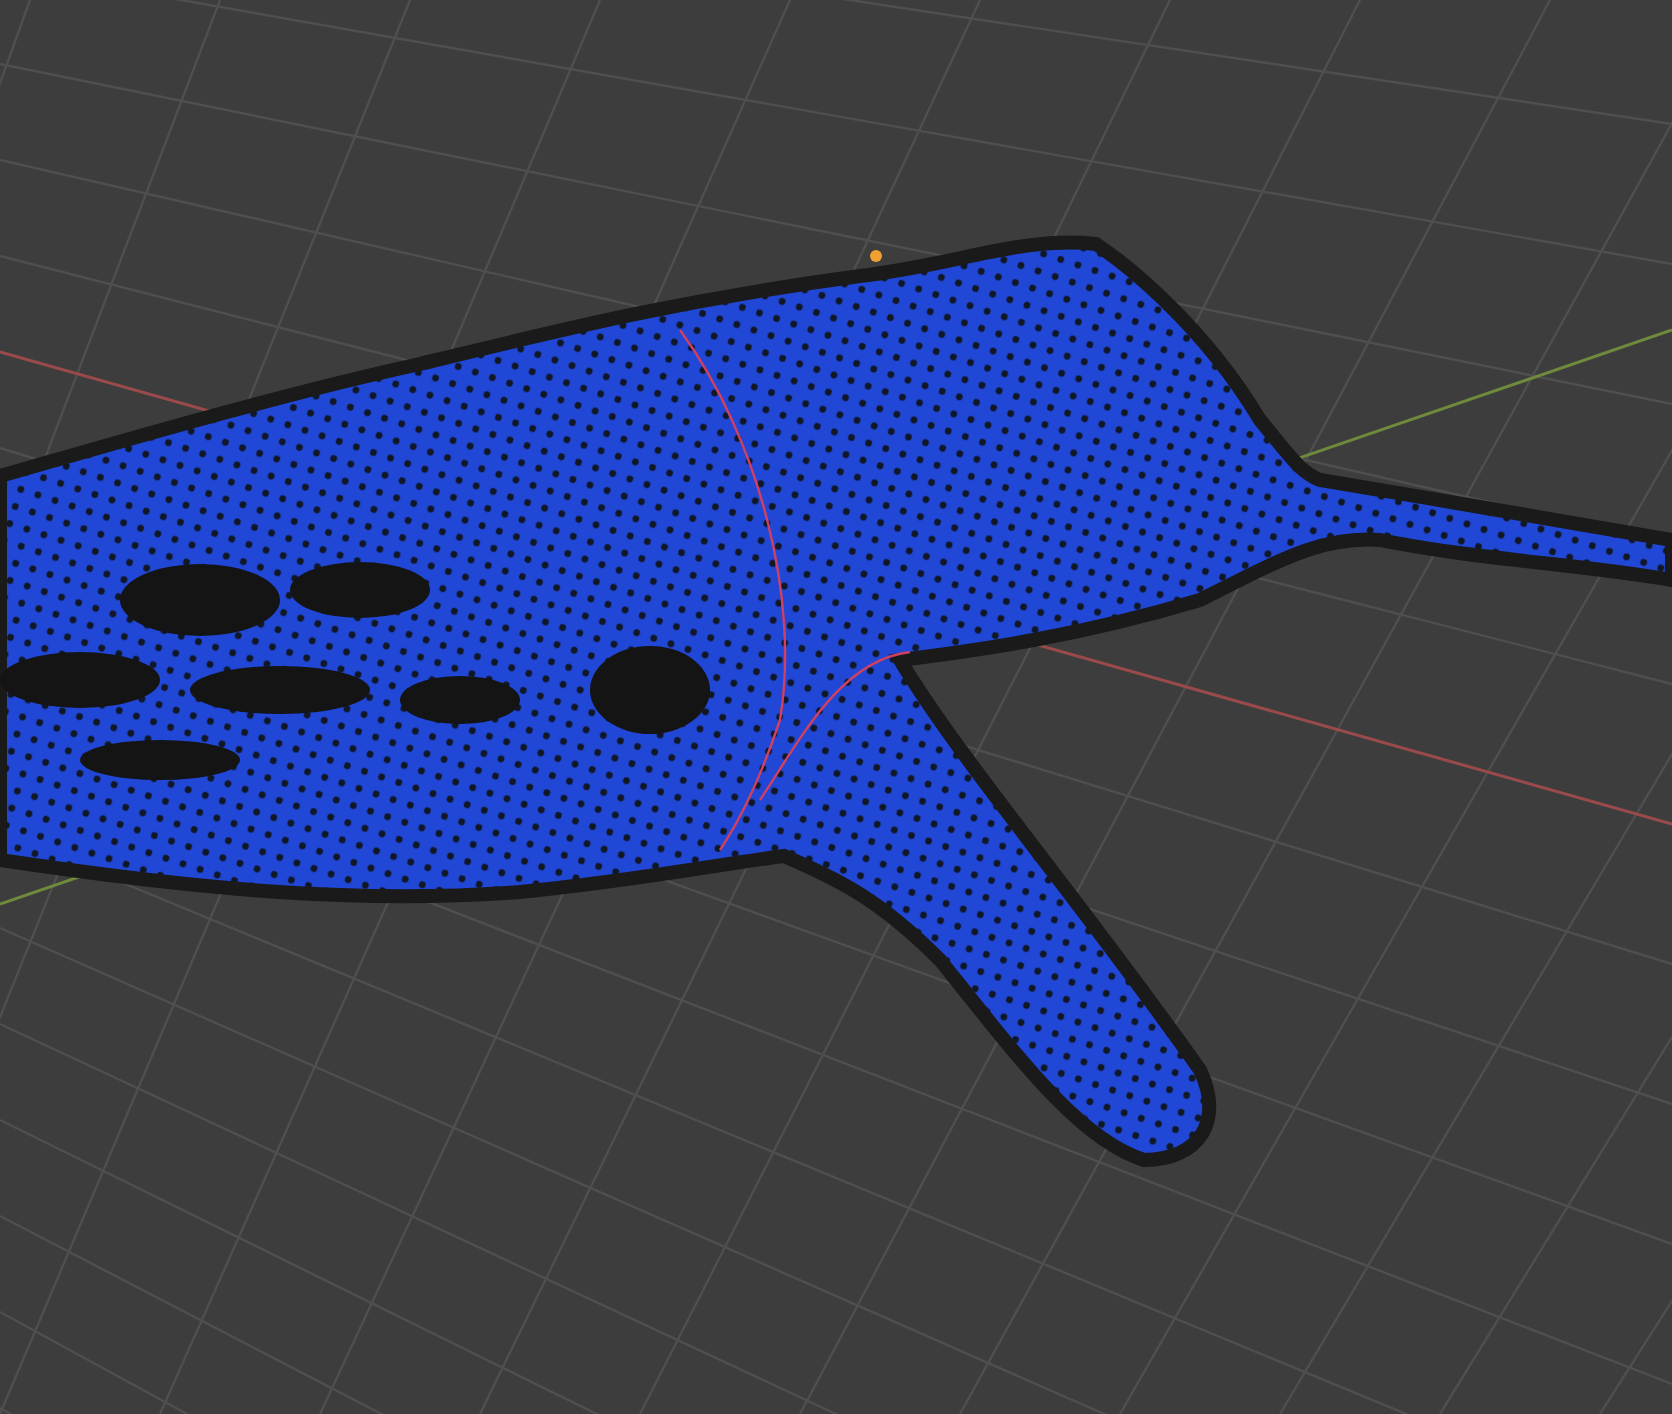 Image resolution: width=1672 pixels, height=1414 pixels. Describe the element at coordinates (876, 256) in the screenshot. I see `origin-dot` at that location.